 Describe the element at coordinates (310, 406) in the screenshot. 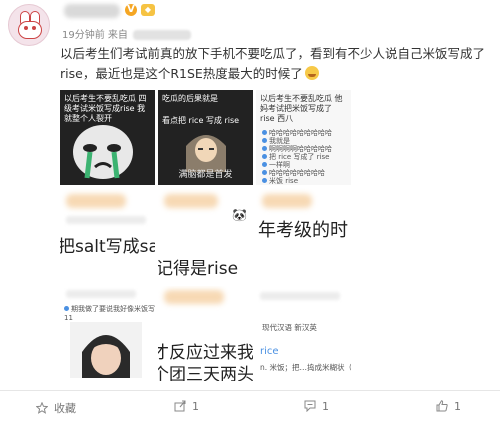

I see `comment-icon` at that location.